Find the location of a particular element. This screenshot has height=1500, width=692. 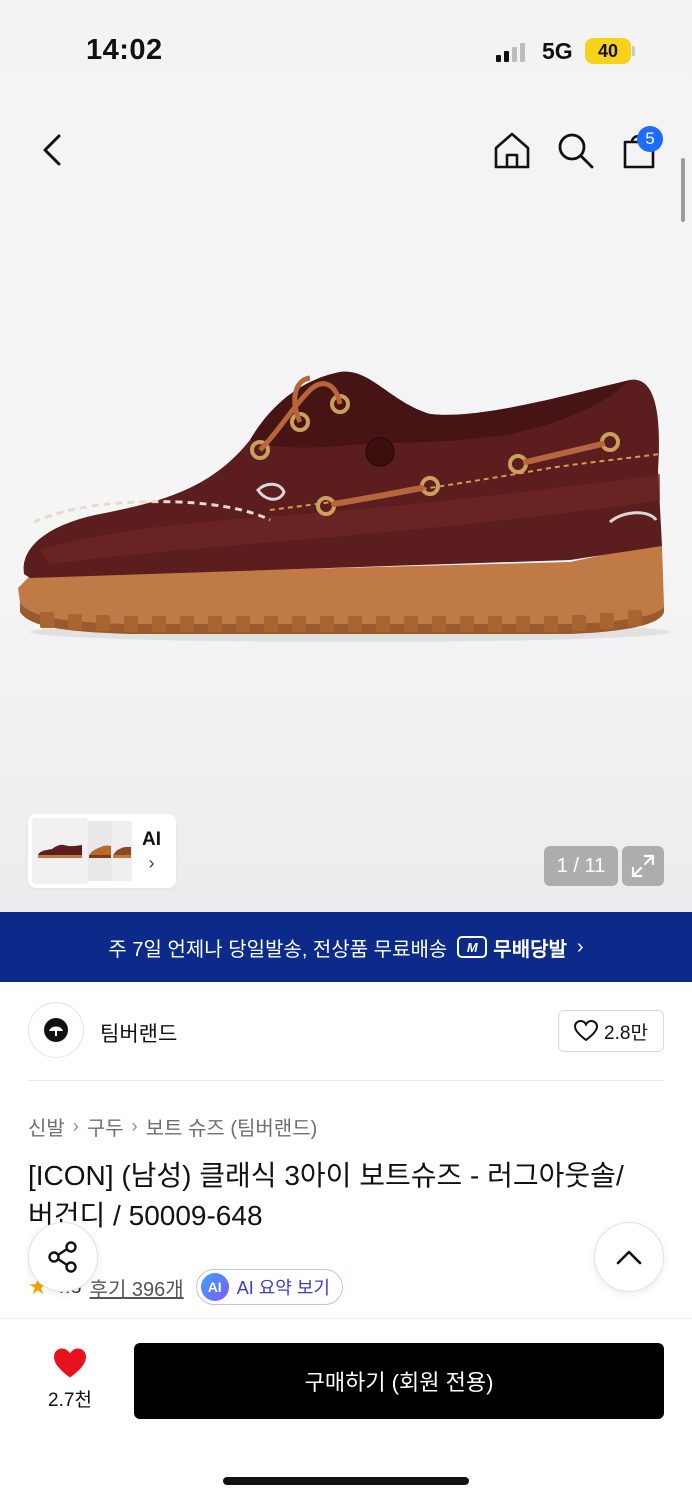

heart-filled-icon is located at coordinates (70, 1363).